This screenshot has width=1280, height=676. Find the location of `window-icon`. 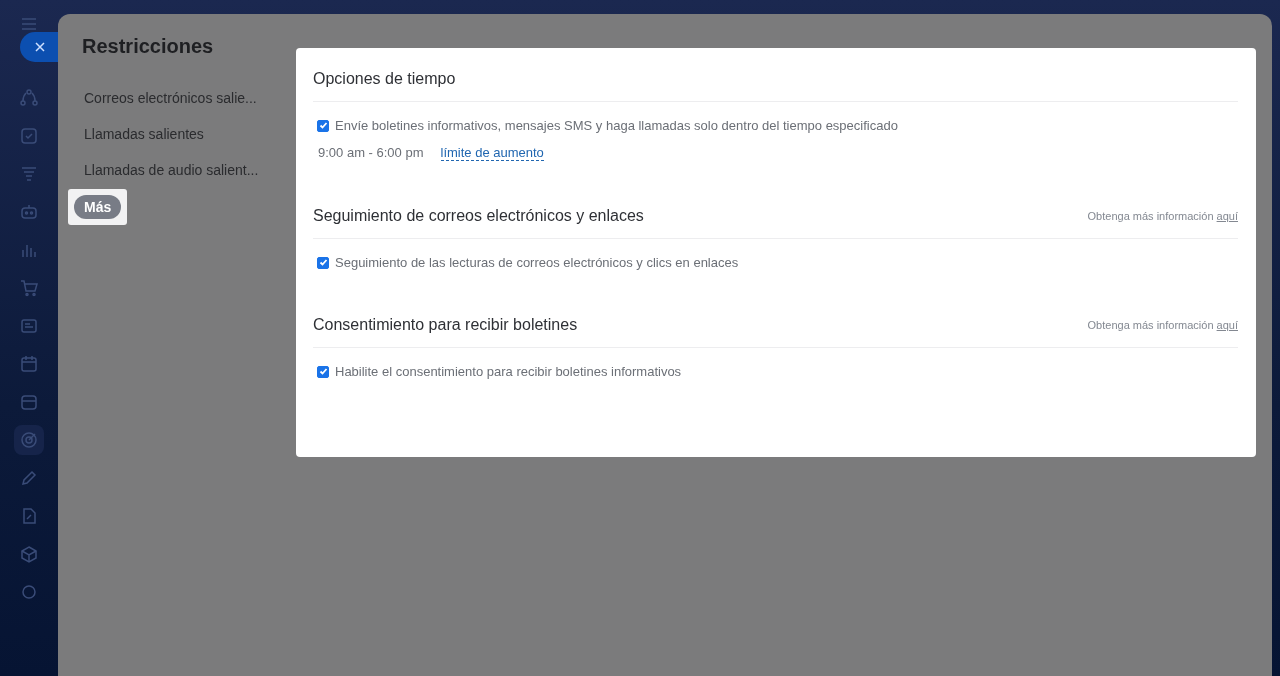

window-icon is located at coordinates (29, 326).